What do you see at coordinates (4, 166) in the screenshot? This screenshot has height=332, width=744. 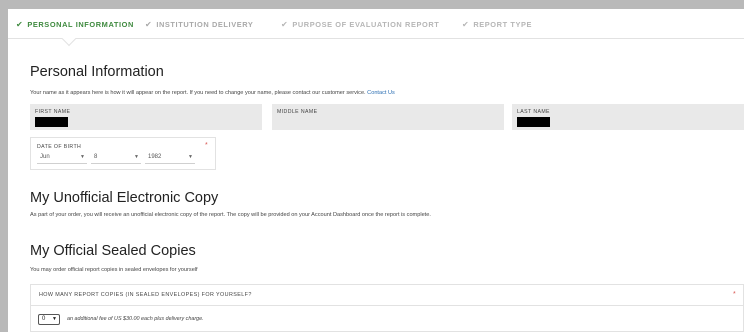 I see `window-frame-left` at bounding box center [4, 166].